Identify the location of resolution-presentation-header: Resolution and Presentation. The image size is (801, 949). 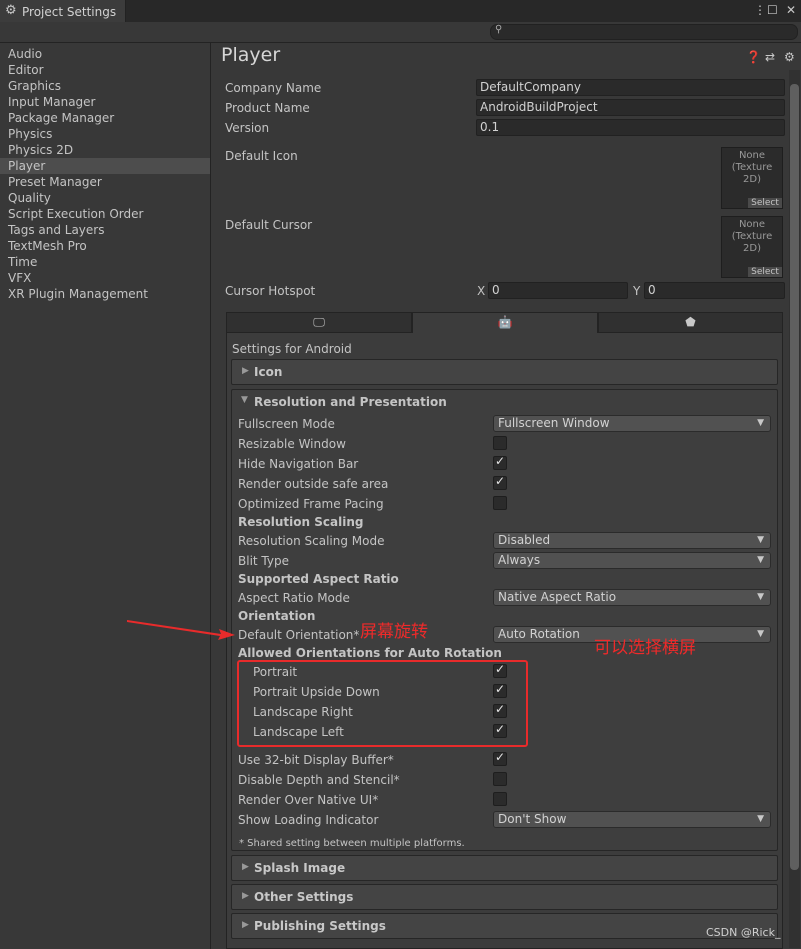
(350, 402).